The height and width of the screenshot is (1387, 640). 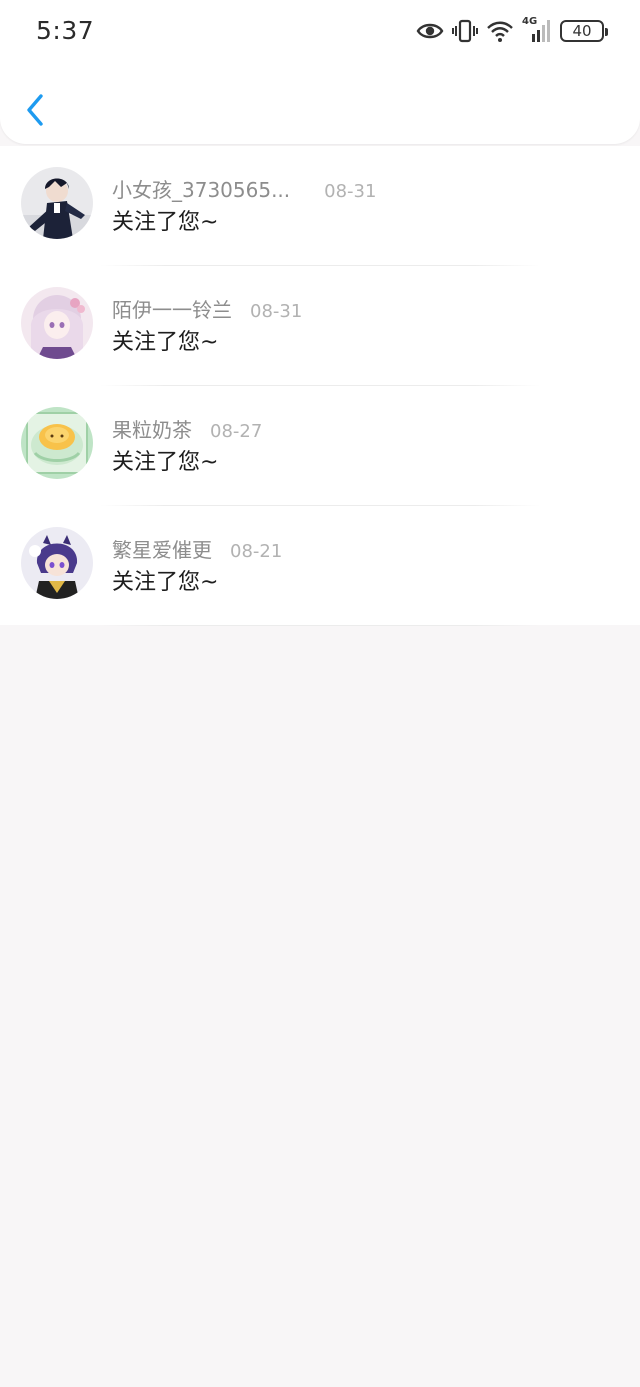 I want to click on battery-icon: 40, so click(x=584, y=31).